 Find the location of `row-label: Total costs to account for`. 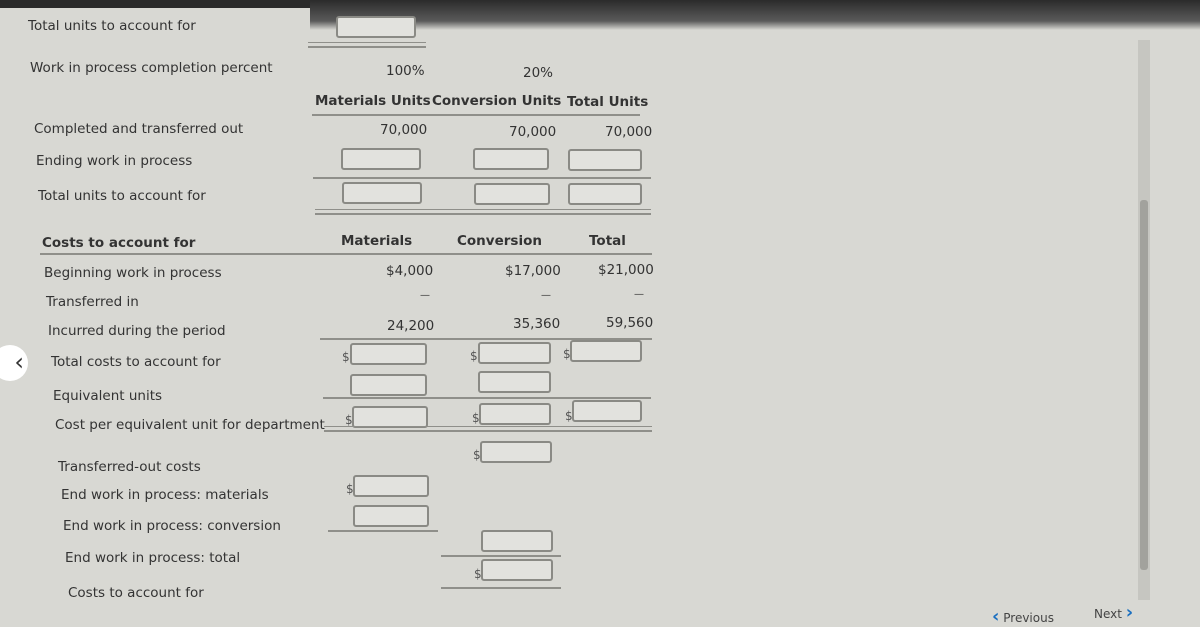

row-label: Total costs to account for is located at coordinates (136, 362).